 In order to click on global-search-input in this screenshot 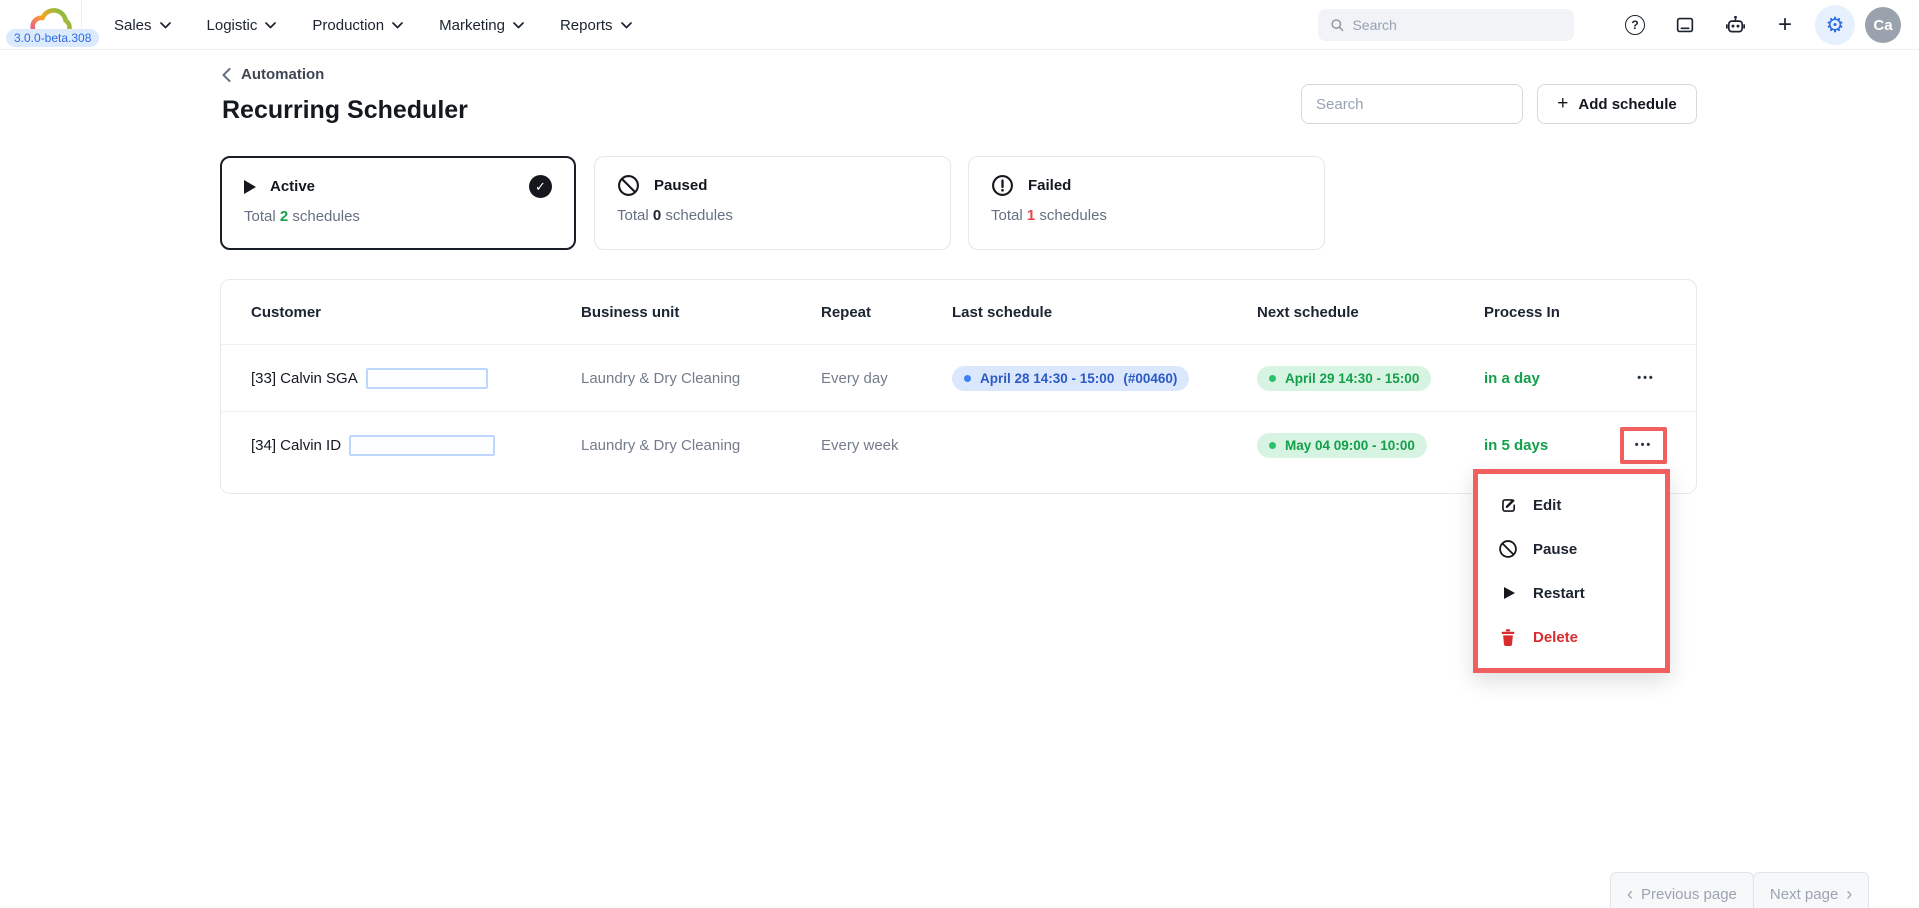, I will do `click(1457, 25)`.